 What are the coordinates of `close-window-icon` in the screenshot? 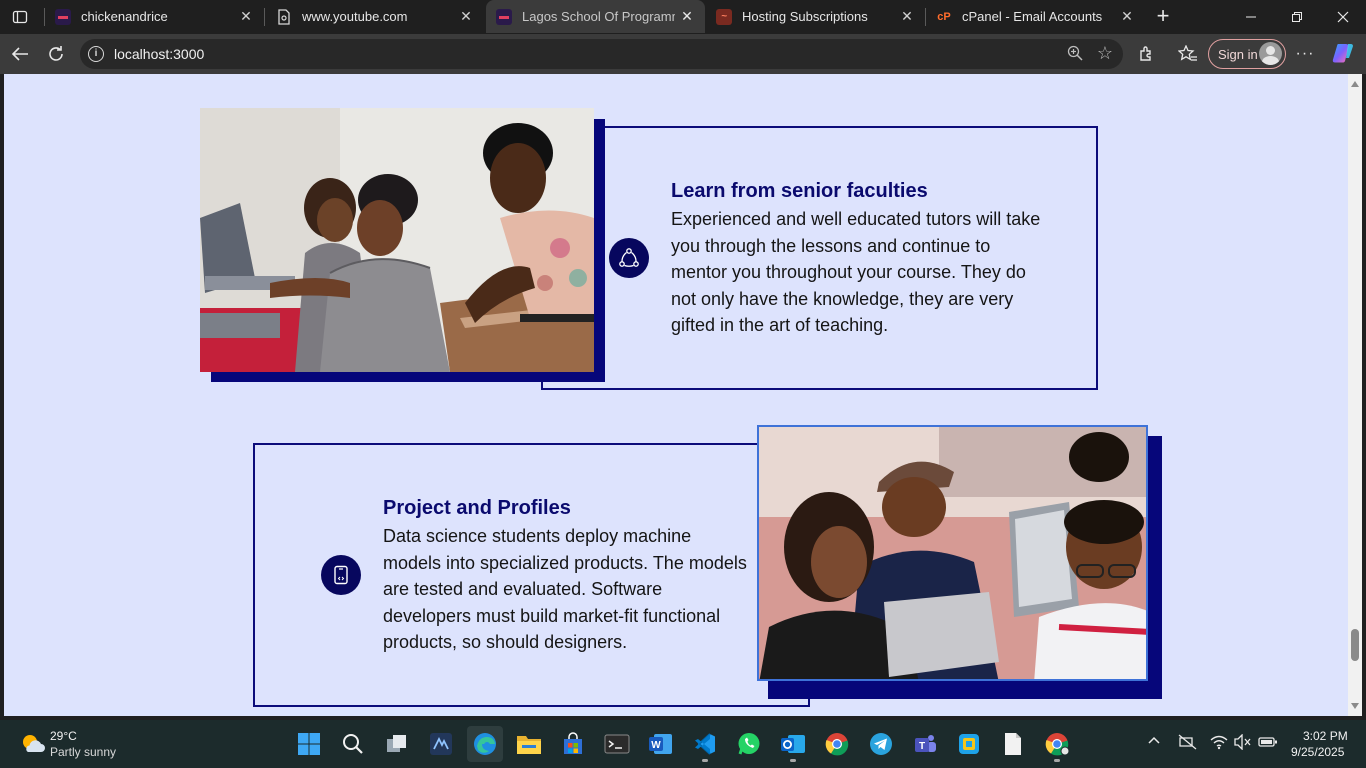 It's located at (1343, 16).